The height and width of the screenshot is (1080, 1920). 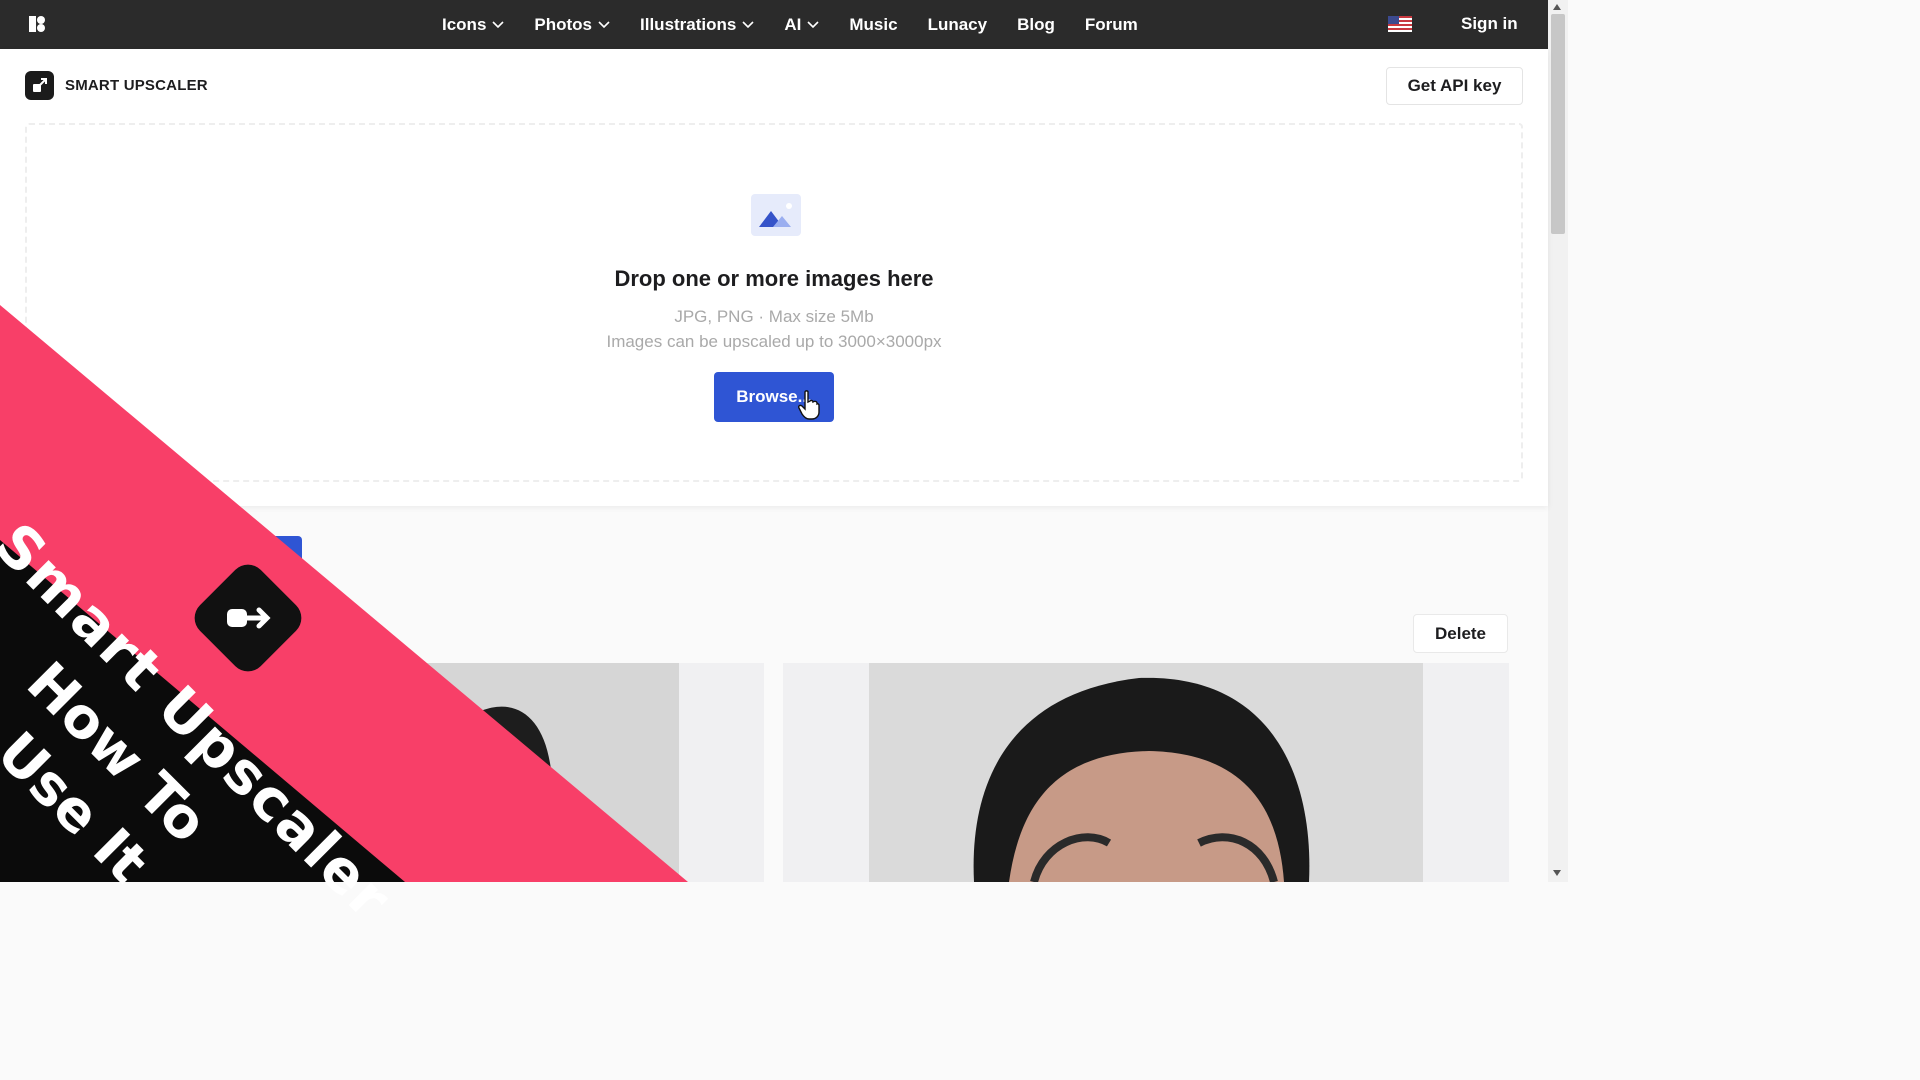 What do you see at coordinates (539, 772) in the screenshot?
I see `original-photo` at bounding box center [539, 772].